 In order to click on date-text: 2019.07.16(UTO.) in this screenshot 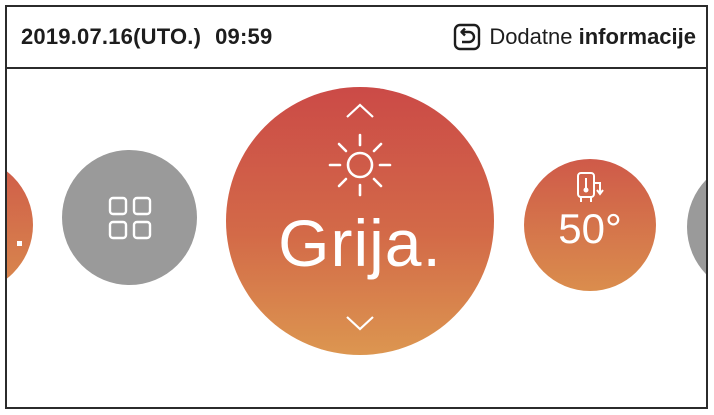, I will do `click(111, 36)`.